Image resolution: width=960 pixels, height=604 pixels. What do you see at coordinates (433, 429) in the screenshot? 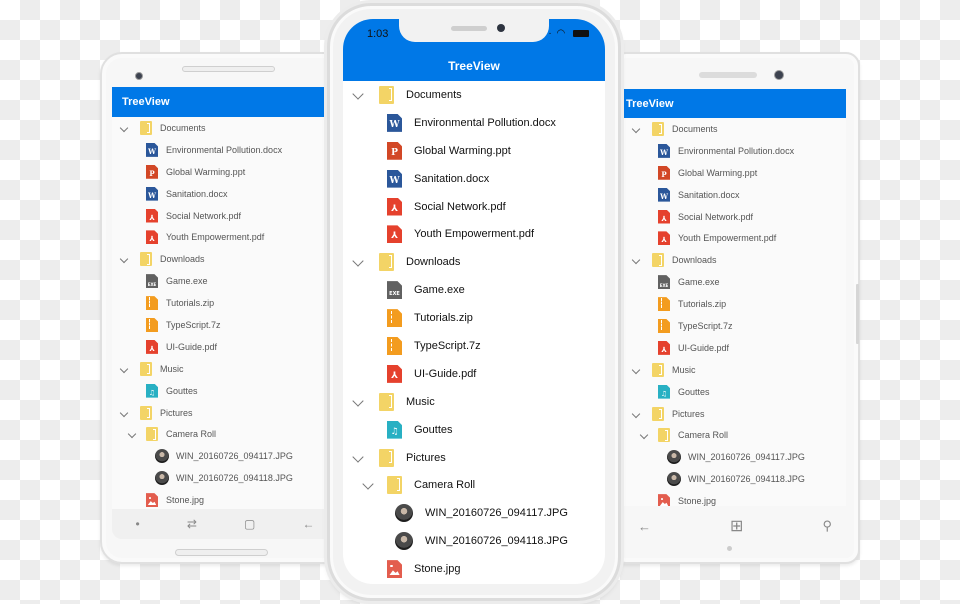
I see `tree-node-label: Gouttes` at bounding box center [433, 429].